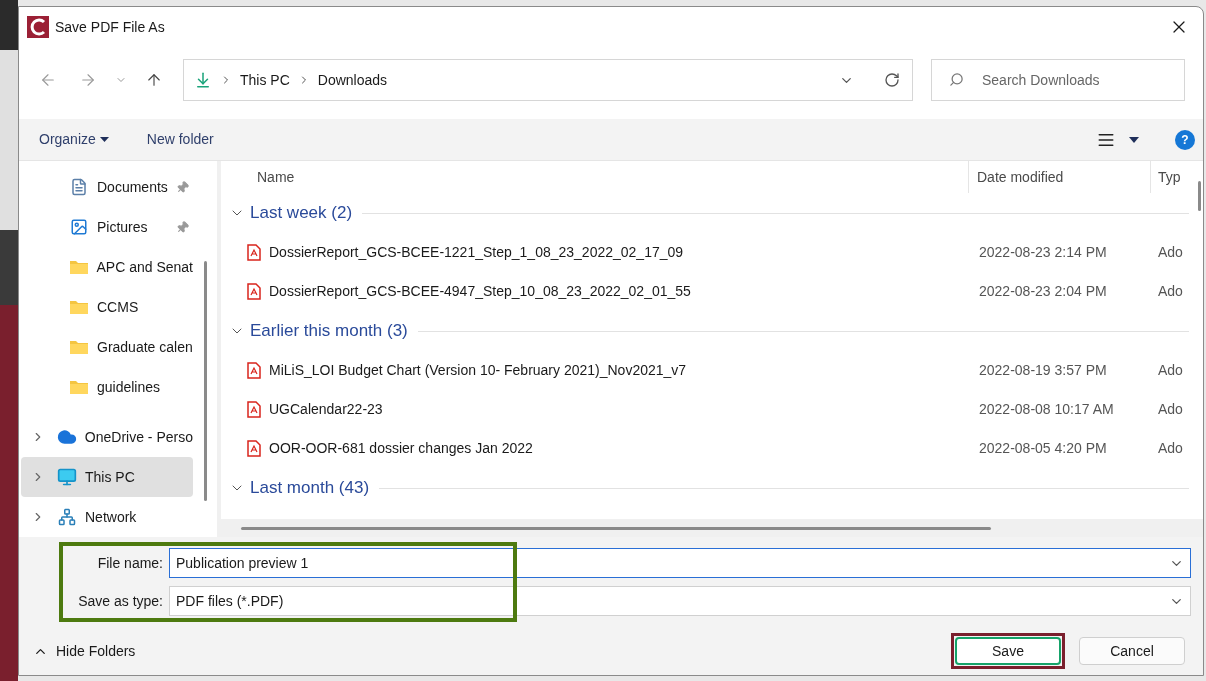 The image size is (1206, 681). I want to click on search-field: Search Downloads, so click(1058, 80).